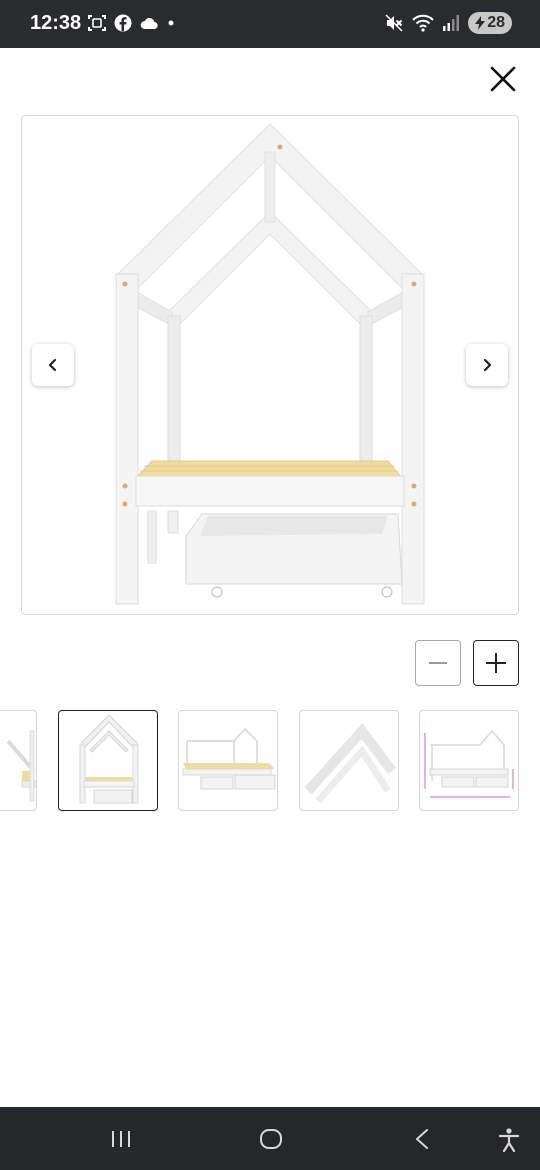  I want to click on back-button, so click(422, 1141).